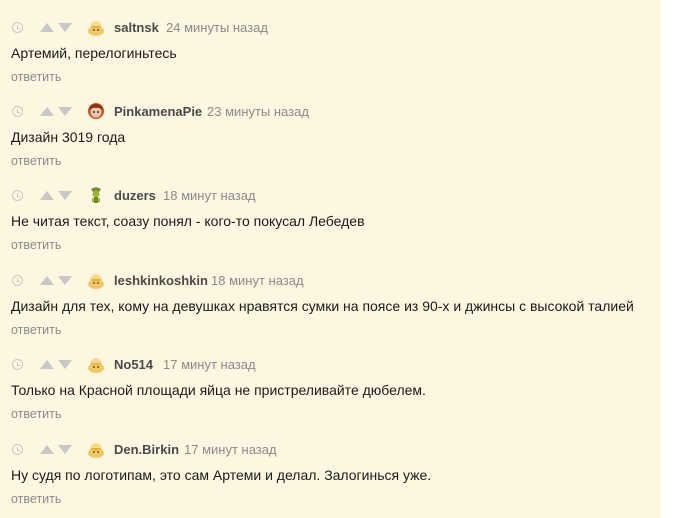 The image size is (674, 518). I want to click on comment-text: Артемий, перелогиньтесь, so click(94, 53).